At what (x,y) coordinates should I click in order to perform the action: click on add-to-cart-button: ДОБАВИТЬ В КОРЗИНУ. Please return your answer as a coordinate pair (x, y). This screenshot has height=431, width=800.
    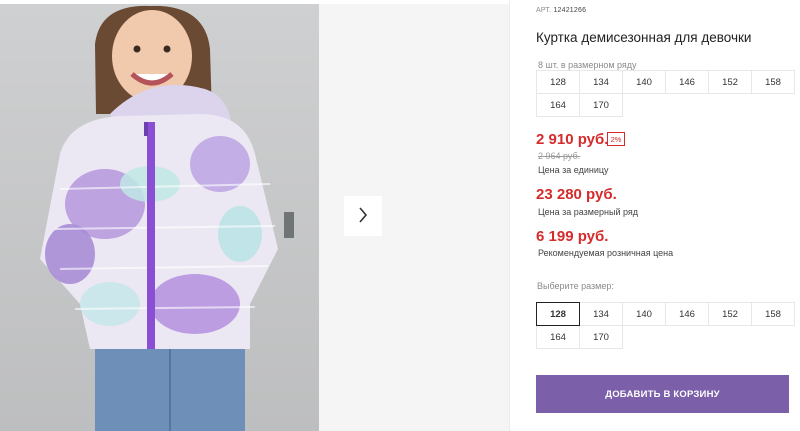
    Looking at the image, I should click on (662, 394).